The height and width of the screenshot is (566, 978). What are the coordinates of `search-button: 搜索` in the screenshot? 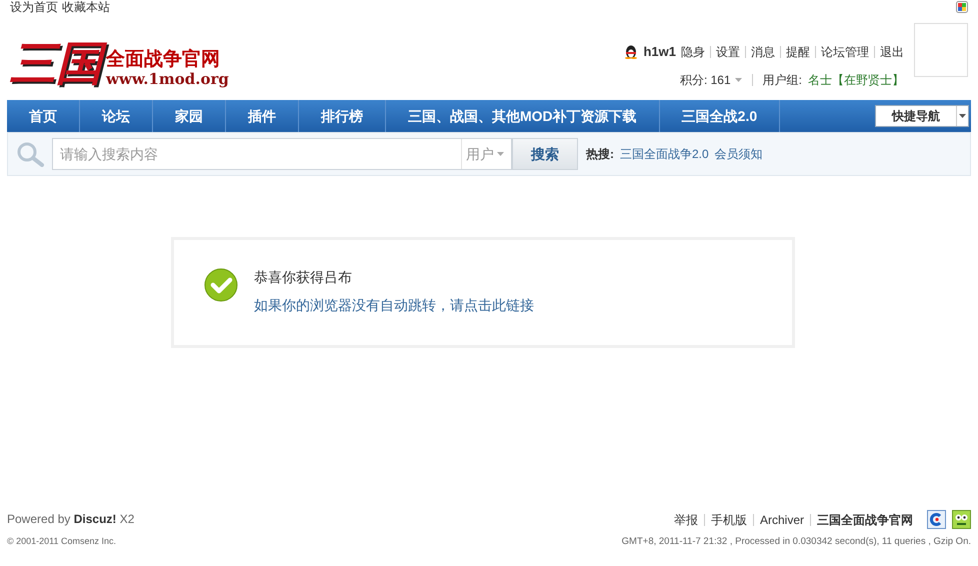 It's located at (545, 154).